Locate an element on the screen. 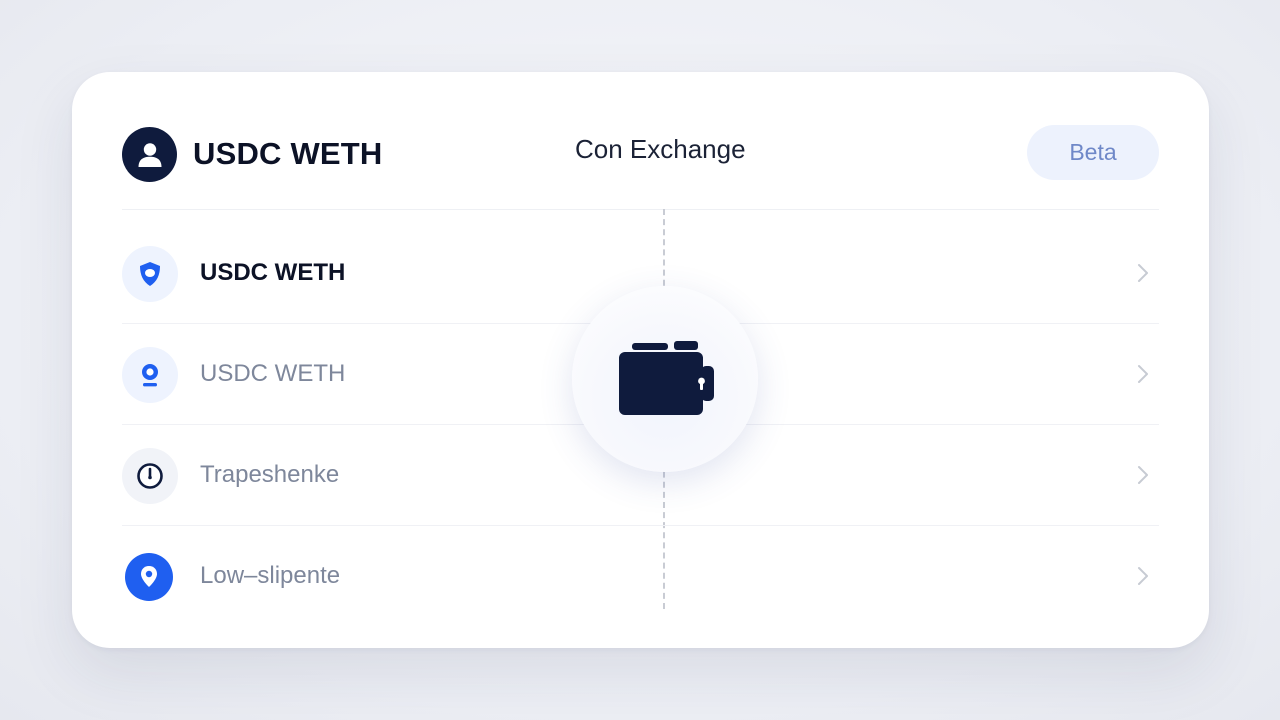  wallet-button is located at coordinates (665, 379).